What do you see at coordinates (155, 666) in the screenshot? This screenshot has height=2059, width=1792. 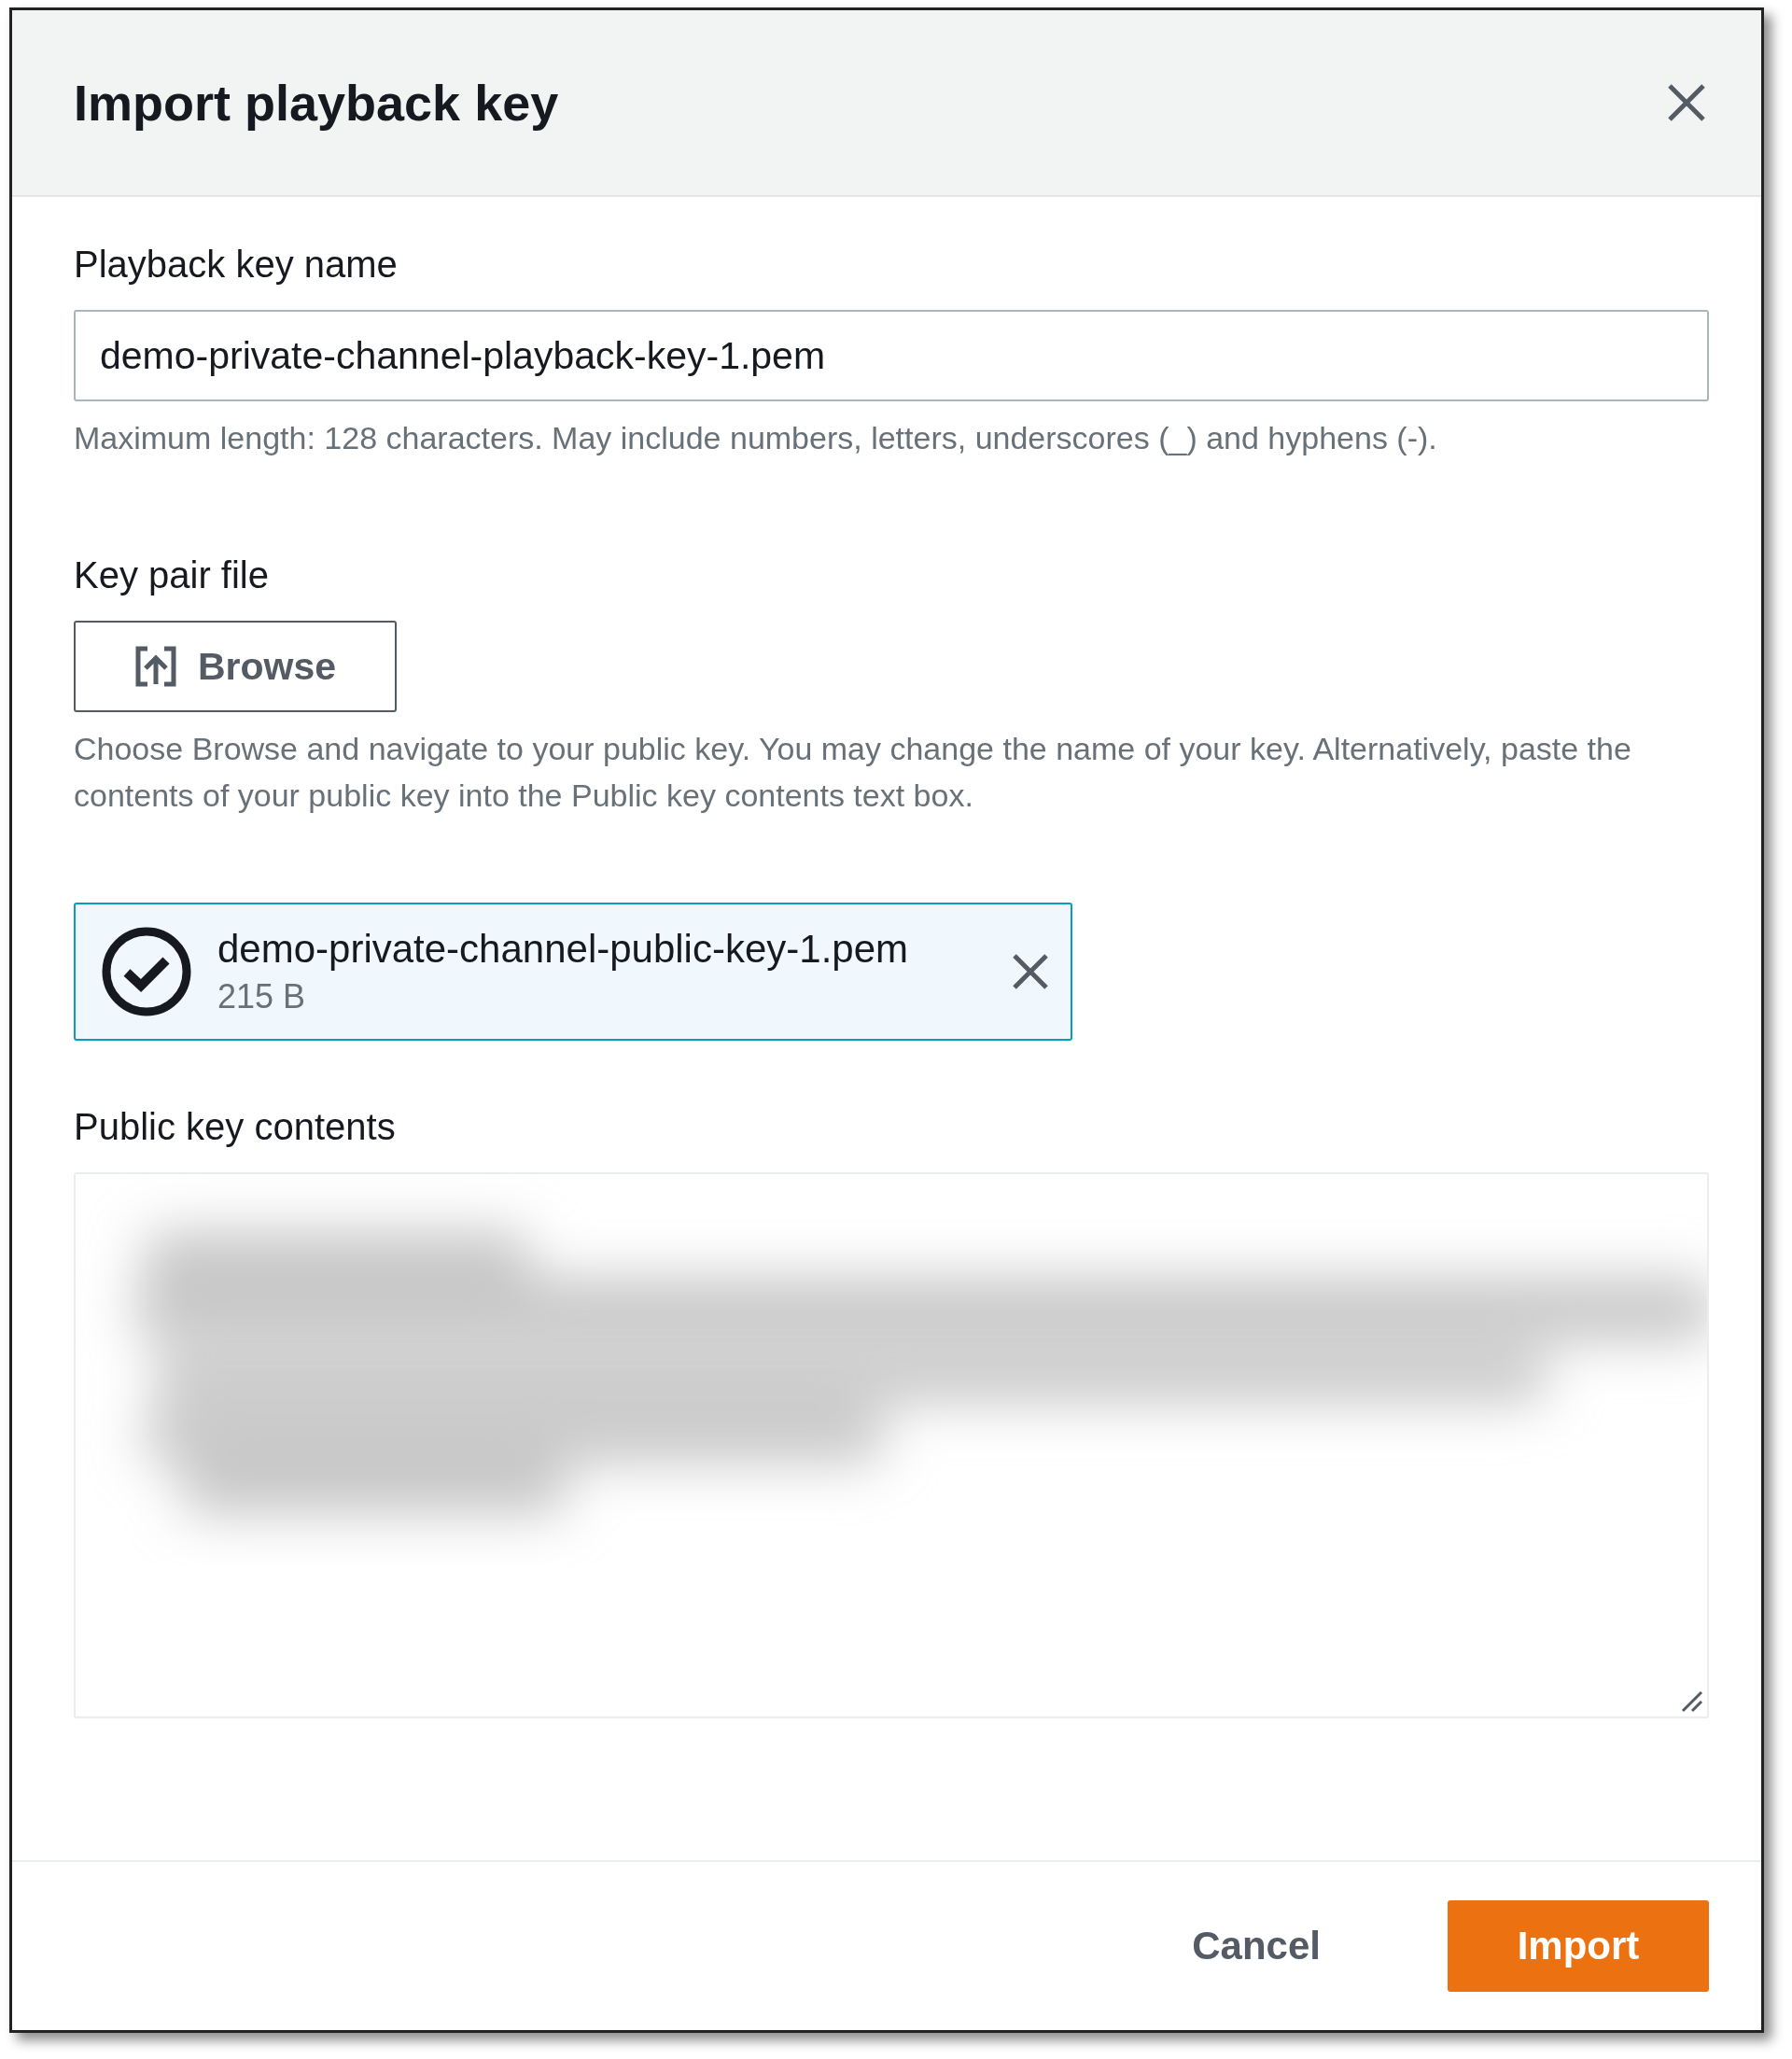 I see `upload-icon` at bounding box center [155, 666].